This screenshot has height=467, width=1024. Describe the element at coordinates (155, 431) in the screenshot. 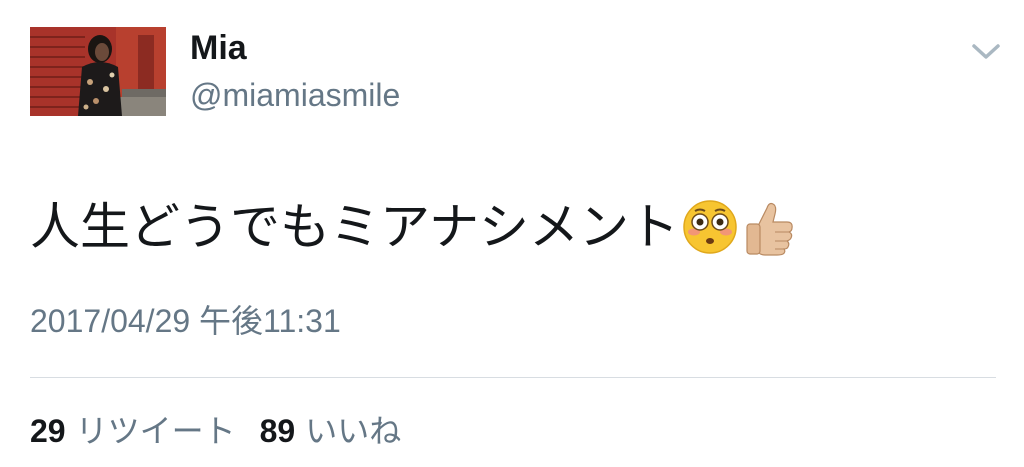

I see `retweet-label: リツイート` at that location.